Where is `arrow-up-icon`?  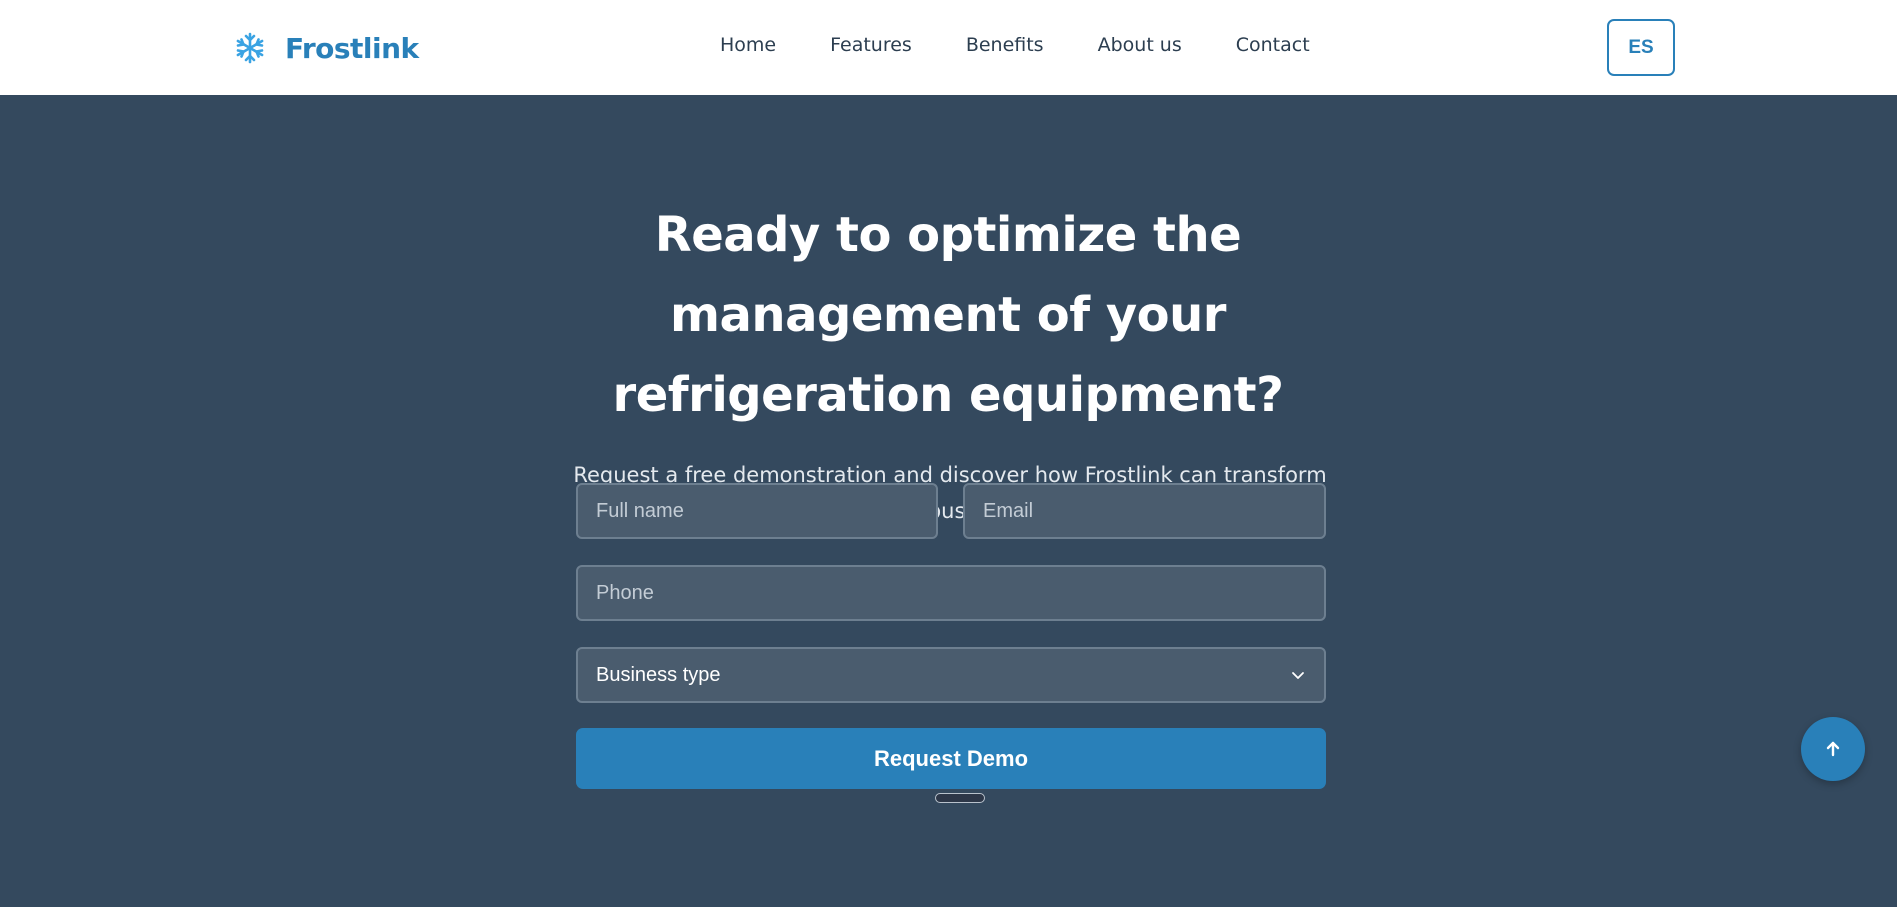 arrow-up-icon is located at coordinates (1833, 749).